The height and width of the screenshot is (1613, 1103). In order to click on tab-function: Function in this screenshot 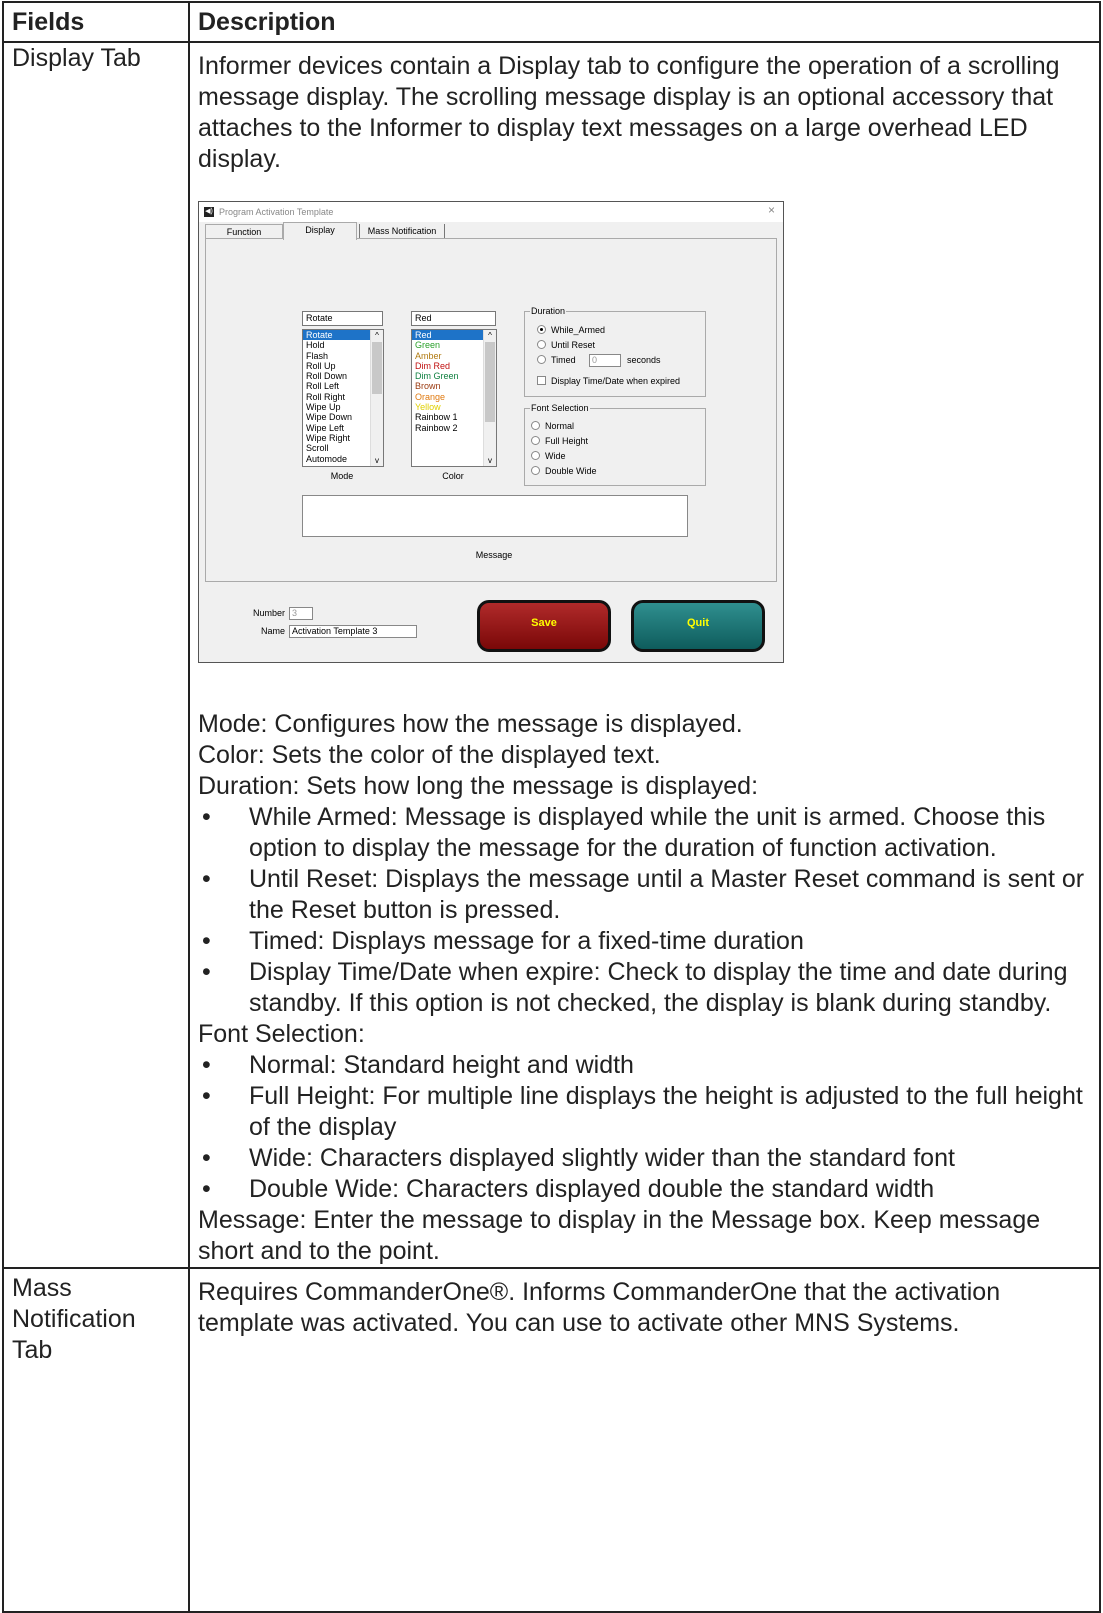, I will do `click(244, 231)`.